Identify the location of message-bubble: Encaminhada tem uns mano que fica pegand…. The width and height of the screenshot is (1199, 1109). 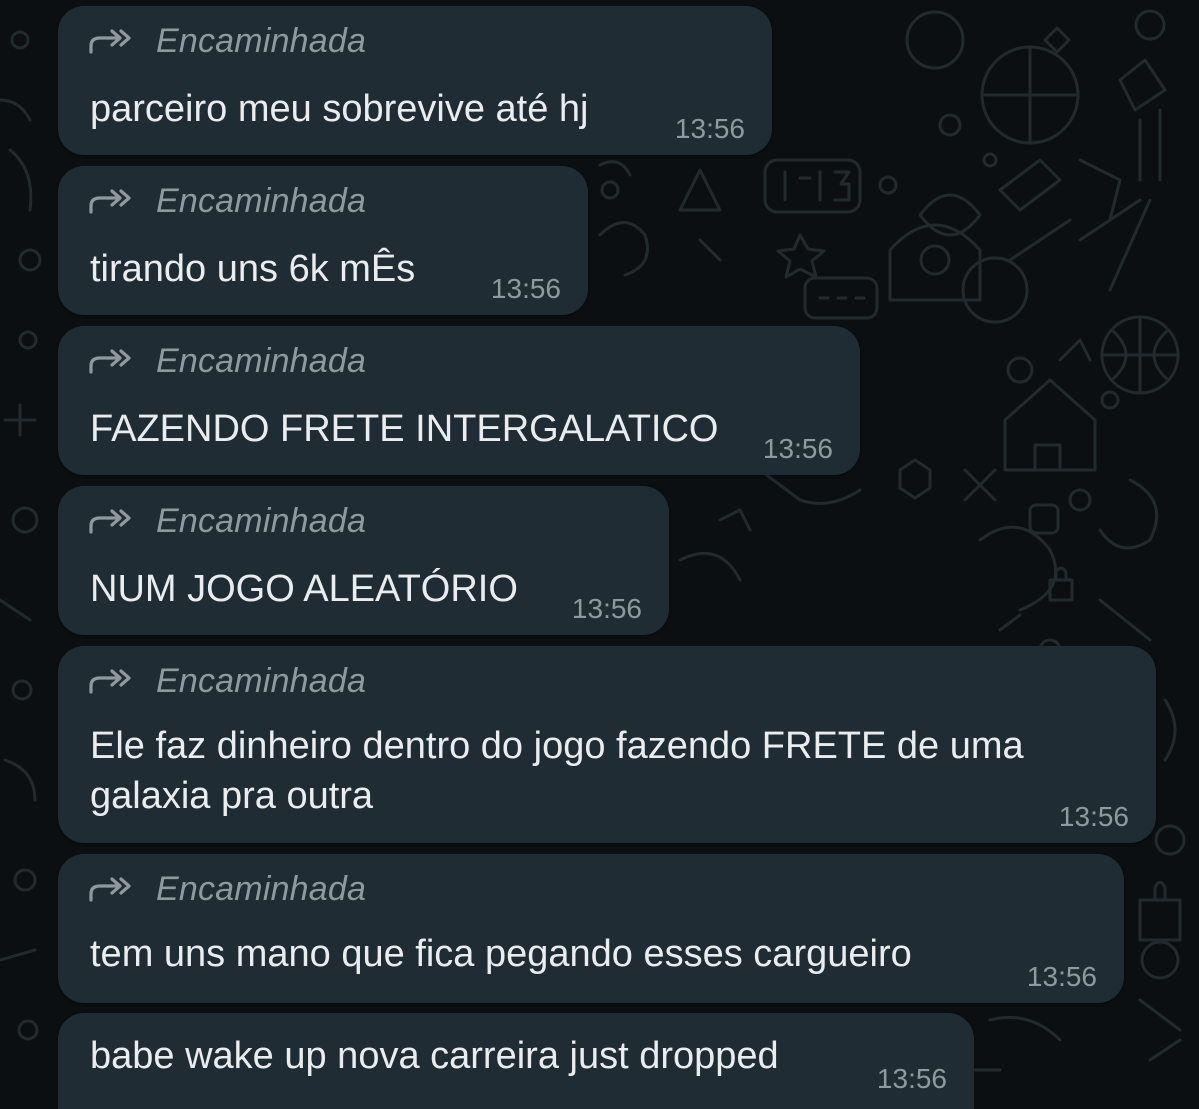
(591, 928).